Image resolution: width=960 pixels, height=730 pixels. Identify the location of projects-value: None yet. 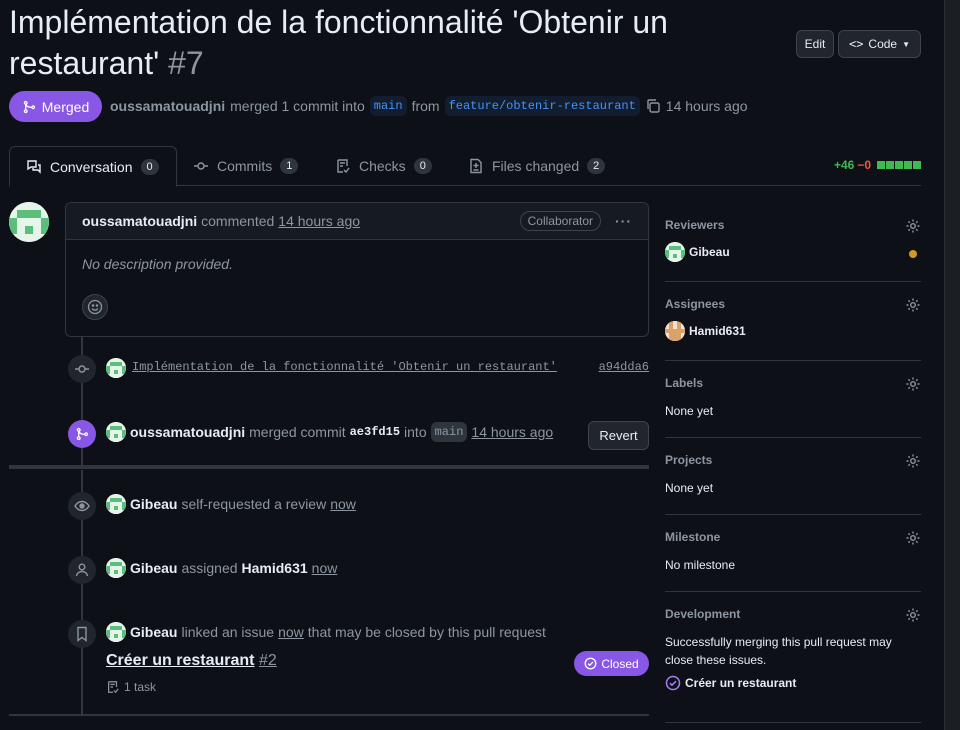
(689, 488).